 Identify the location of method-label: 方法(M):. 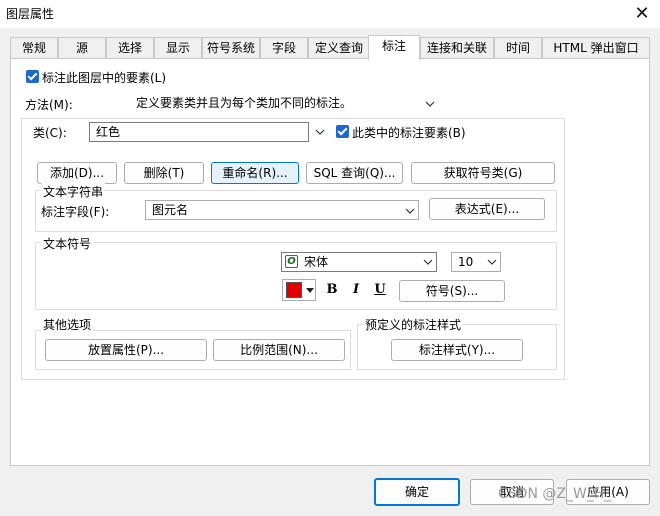
(49, 105).